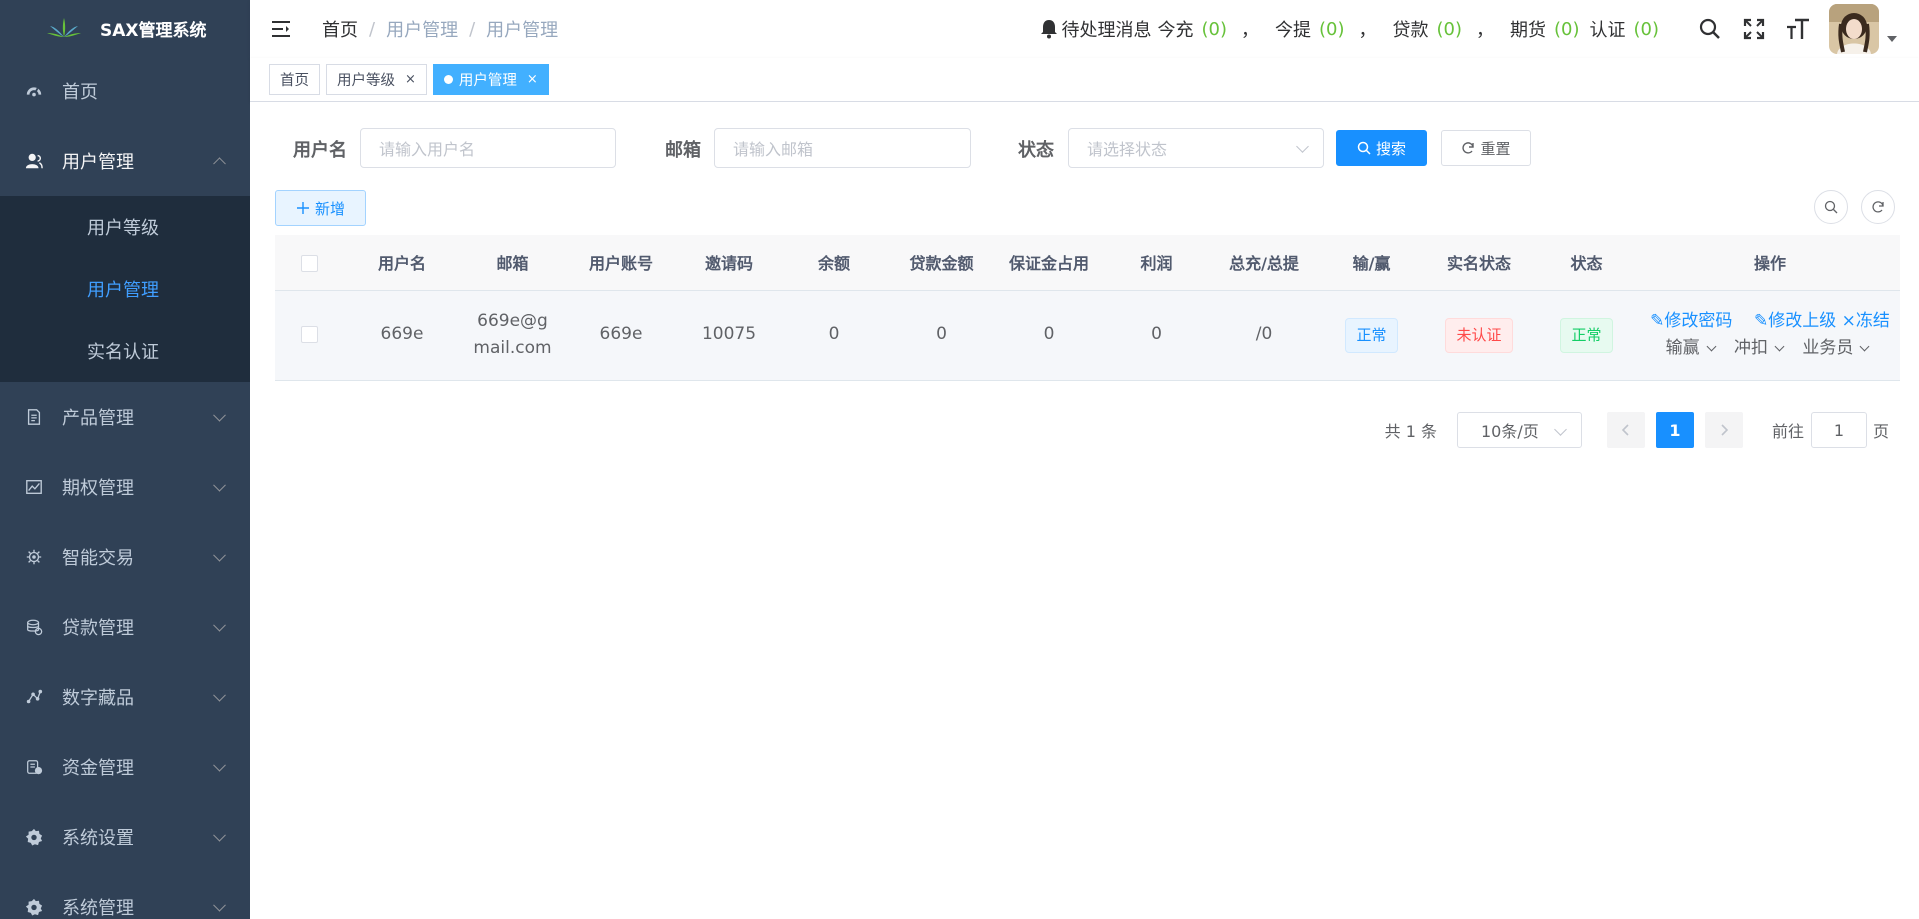 This screenshot has height=919, width=1919. I want to click on reset-button: 重置, so click(1486, 148).